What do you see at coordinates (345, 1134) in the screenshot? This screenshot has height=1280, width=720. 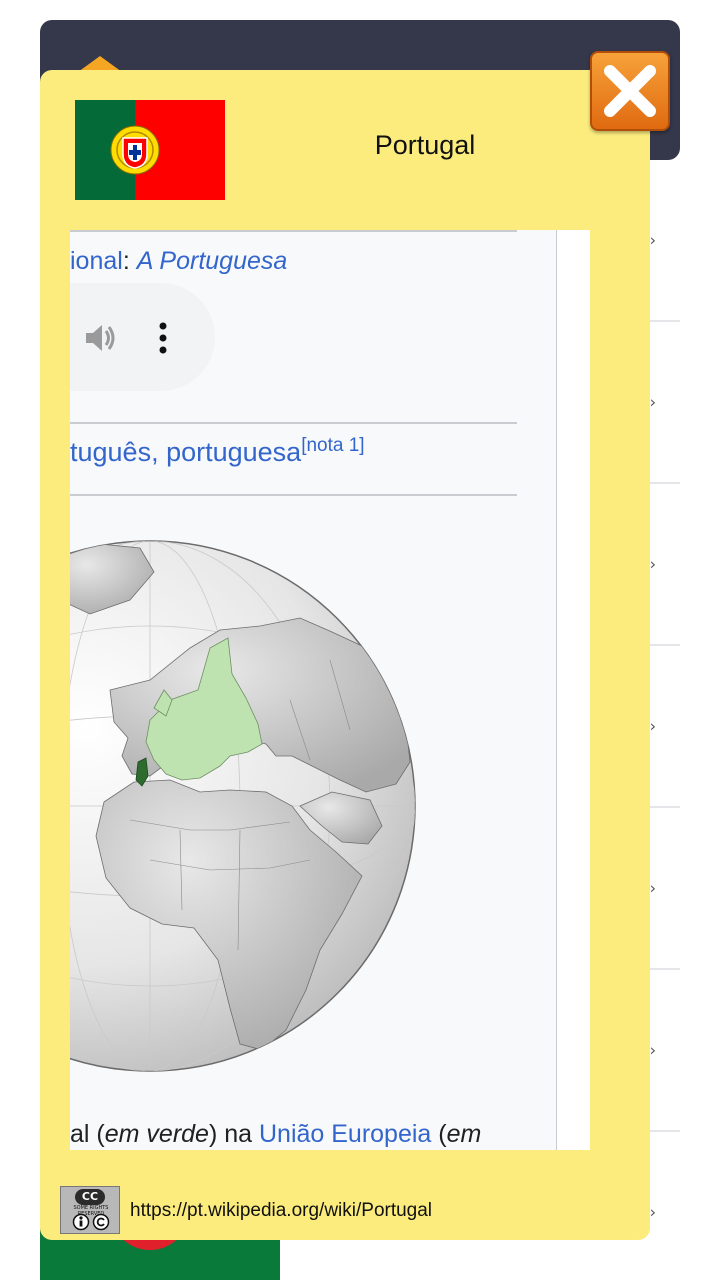 I see `european-union-link: União Europeia` at bounding box center [345, 1134].